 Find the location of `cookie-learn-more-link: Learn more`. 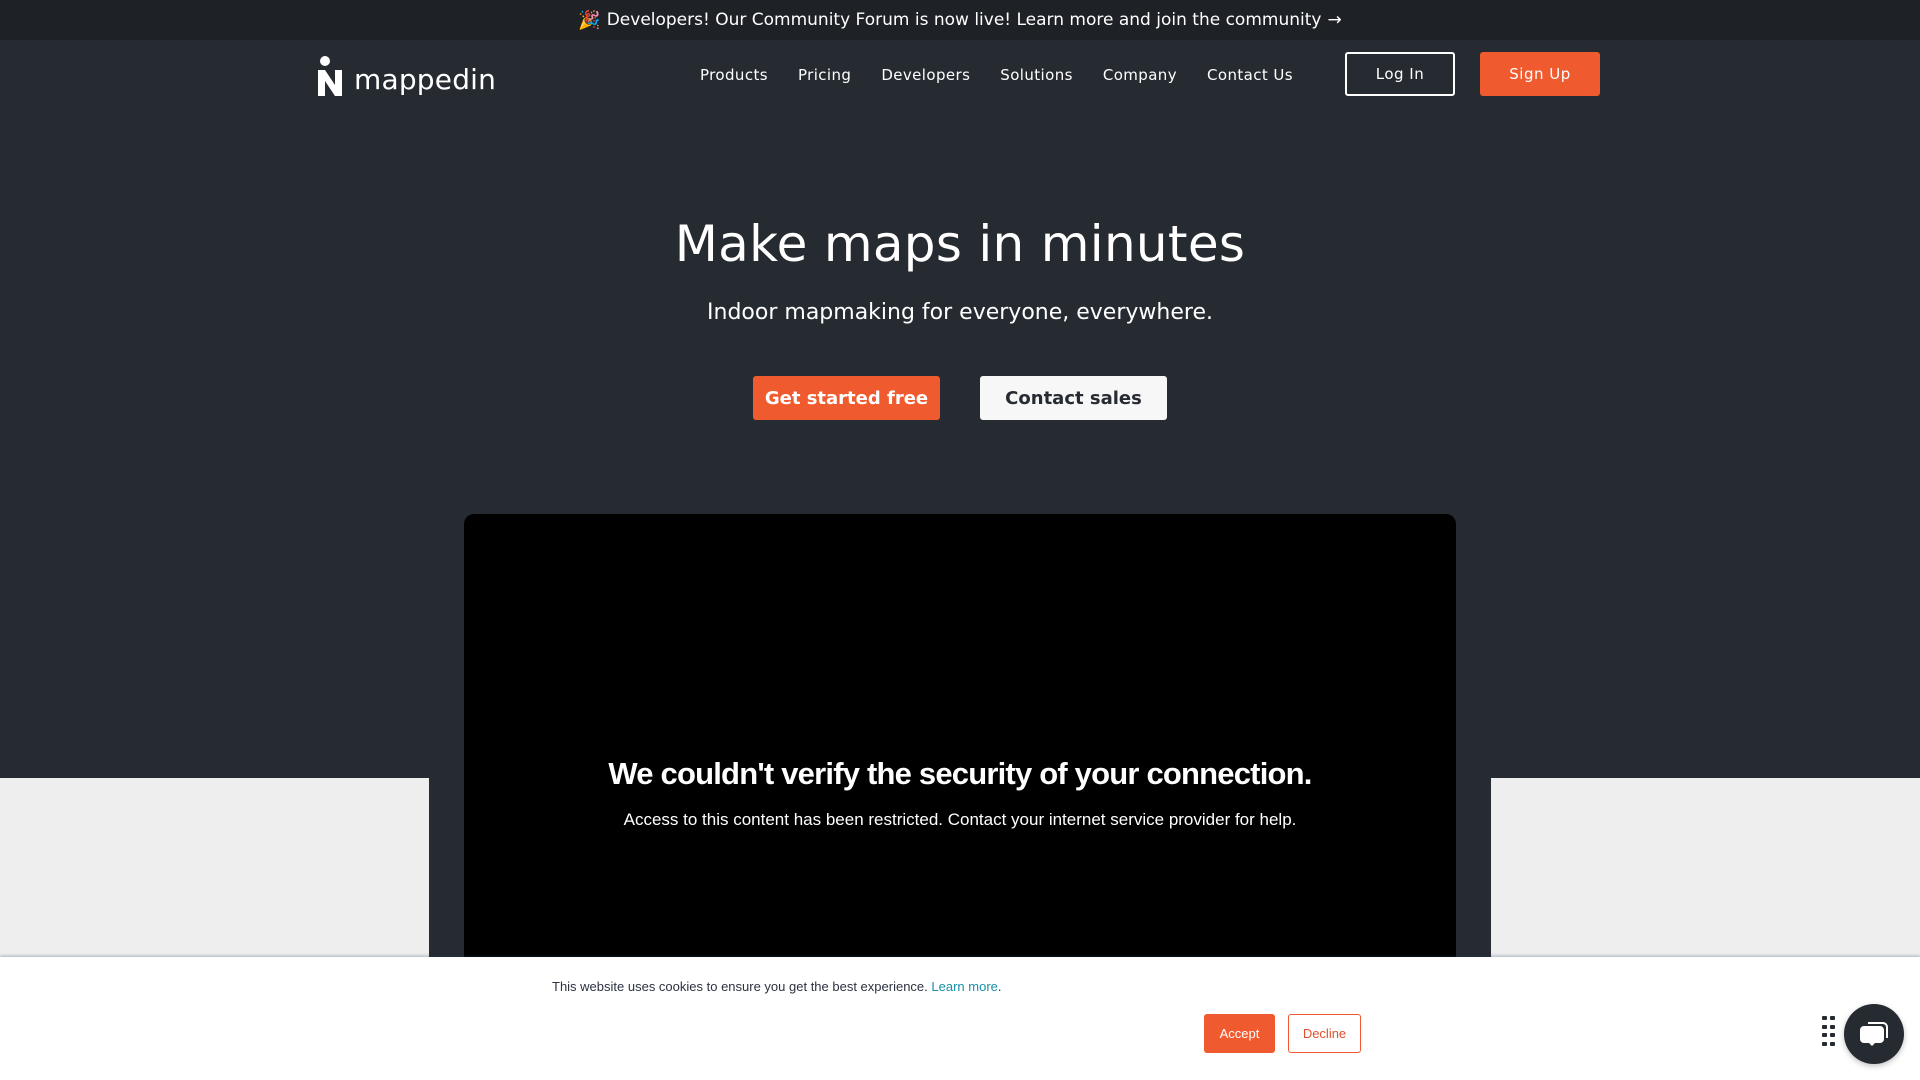

cookie-learn-more-link: Learn more is located at coordinates (964, 986).